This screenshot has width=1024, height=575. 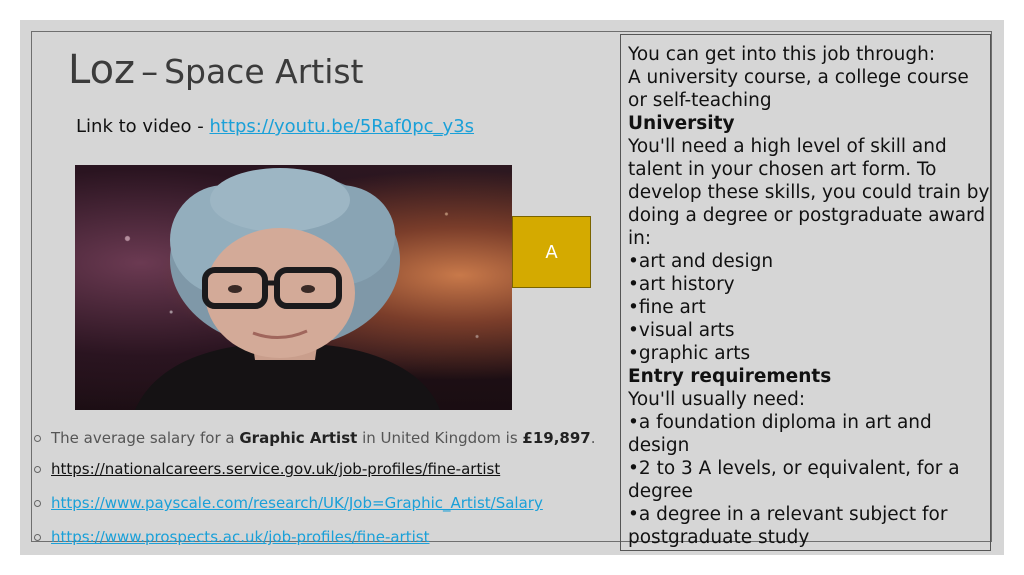 I want to click on info-list-item: •graphic arts, so click(x=689, y=353).